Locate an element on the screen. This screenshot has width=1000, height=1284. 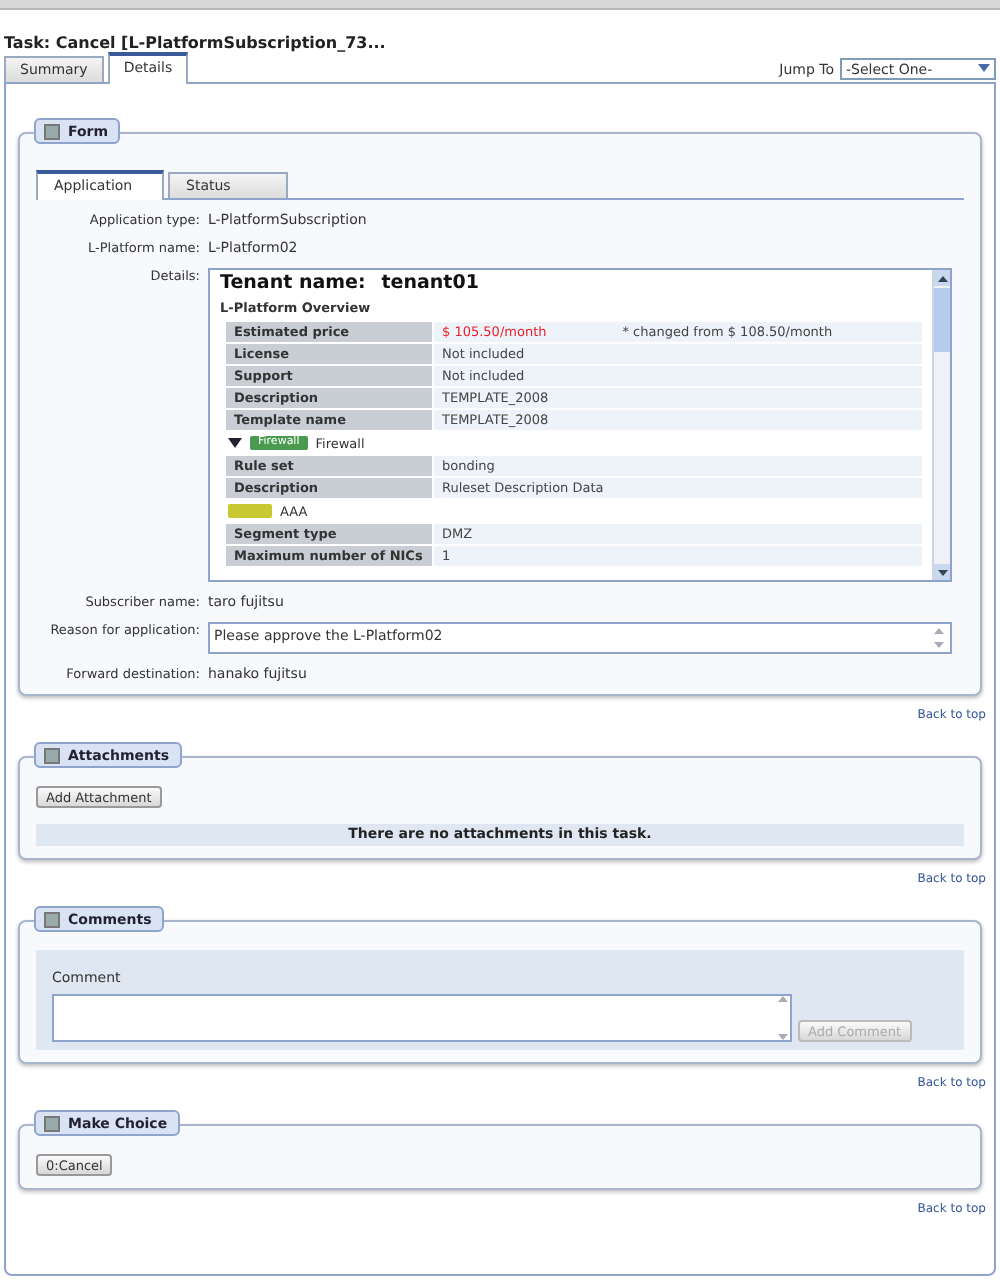
tenant-name: tenant01 is located at coordinates (430, 283).